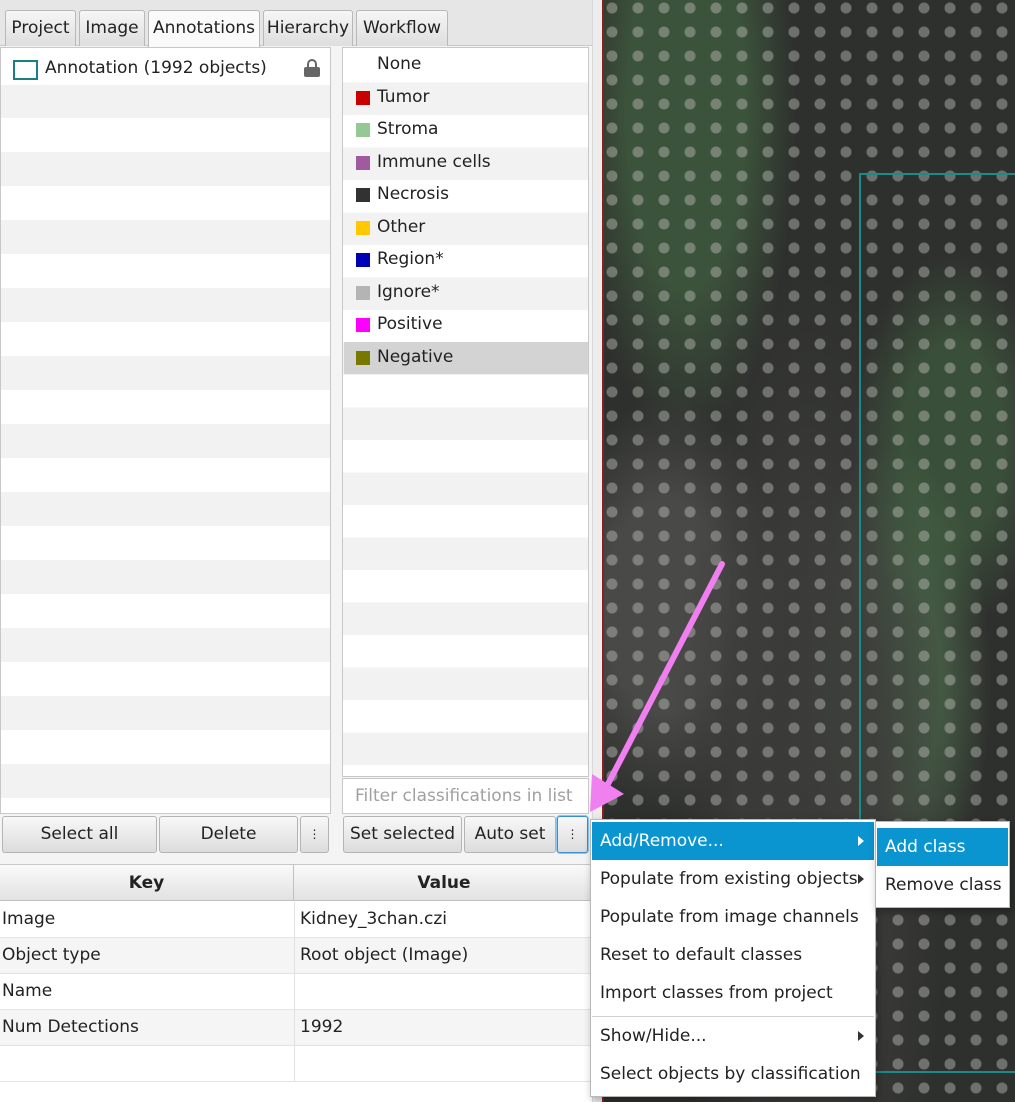 The height and width of the screenshot is (1102, 1015). I want to click on annotation-color-swatch, so click(25, 70).